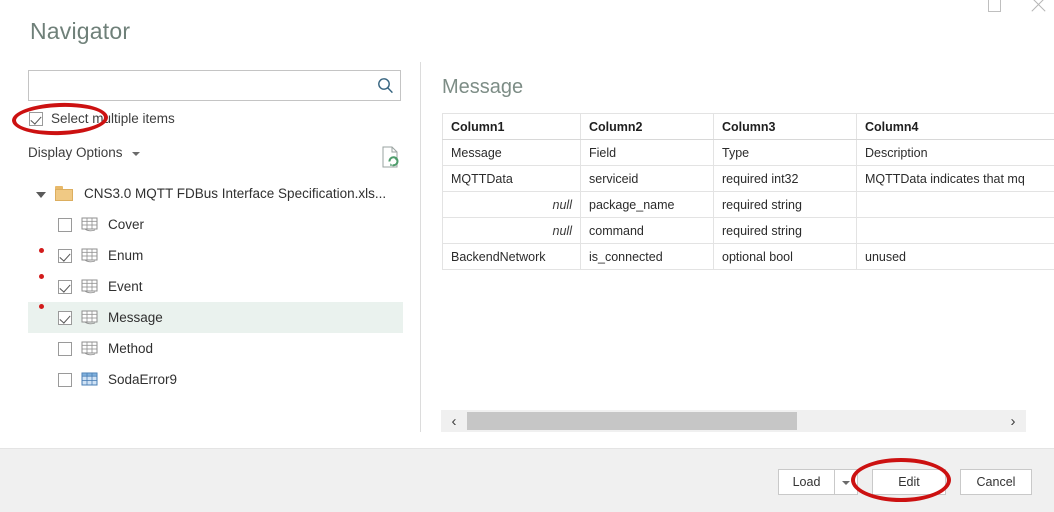 This screenshot has height=512, width=1054. What do you see at coordinates (1013, 421) in the screenshot?
I see `scroll-right-icon: ›` at bounding box center [1013, 421].